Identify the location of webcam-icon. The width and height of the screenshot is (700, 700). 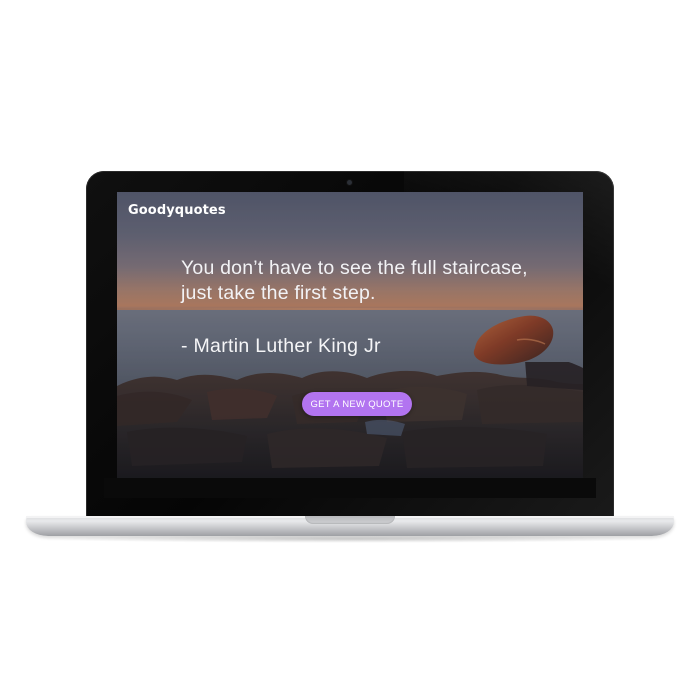
(349, 182).